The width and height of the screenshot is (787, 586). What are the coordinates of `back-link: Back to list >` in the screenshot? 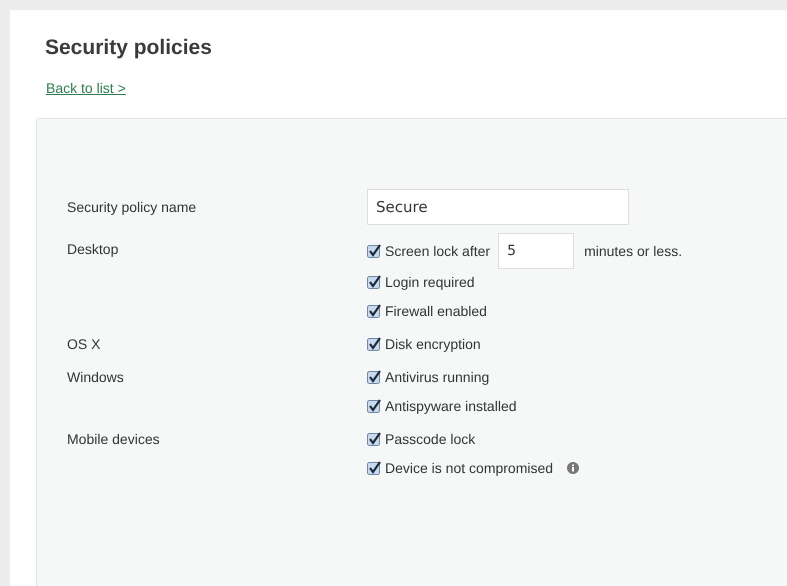 It's located at (86, 88).